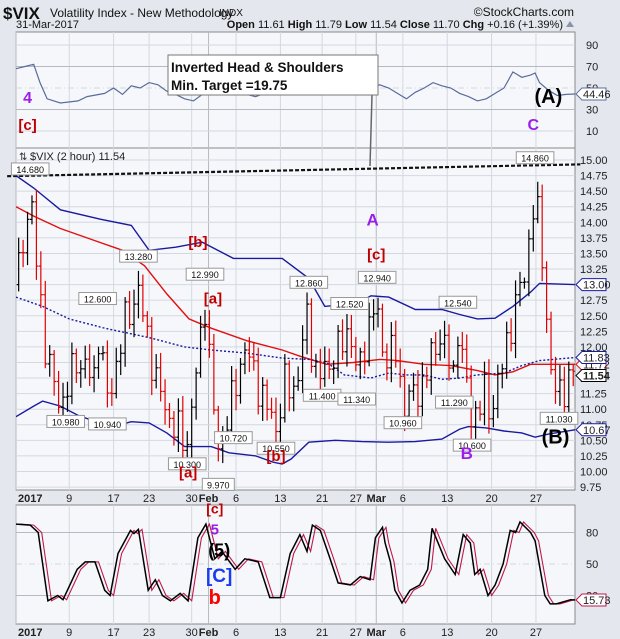  I want to click on price-tick-label: 12.50, so click(594, 317).